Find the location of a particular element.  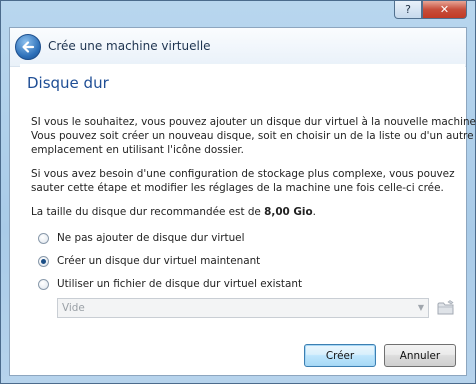

option-create-disk: Créer un disque dur virtuel maintenant is located at coordinates (149, 261).